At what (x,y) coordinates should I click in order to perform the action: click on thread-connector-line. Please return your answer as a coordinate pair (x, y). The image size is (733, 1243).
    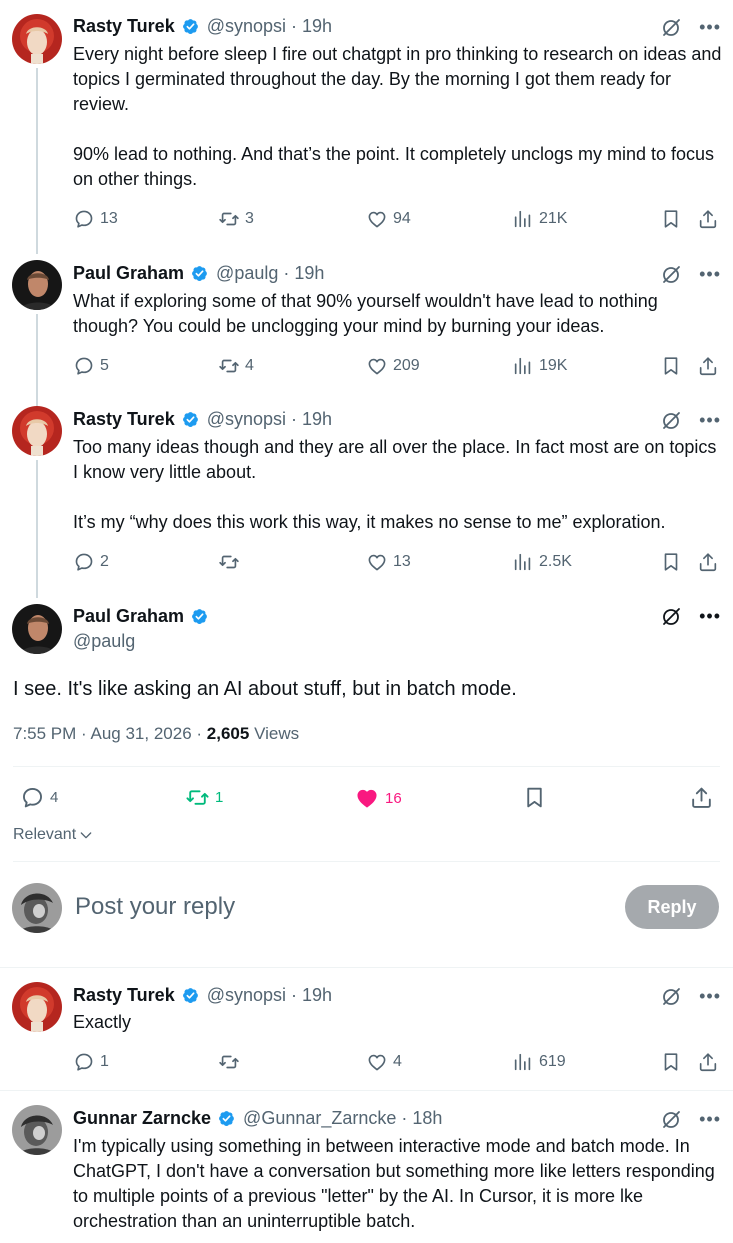
    Looking at the image, I should click on (37, 529).